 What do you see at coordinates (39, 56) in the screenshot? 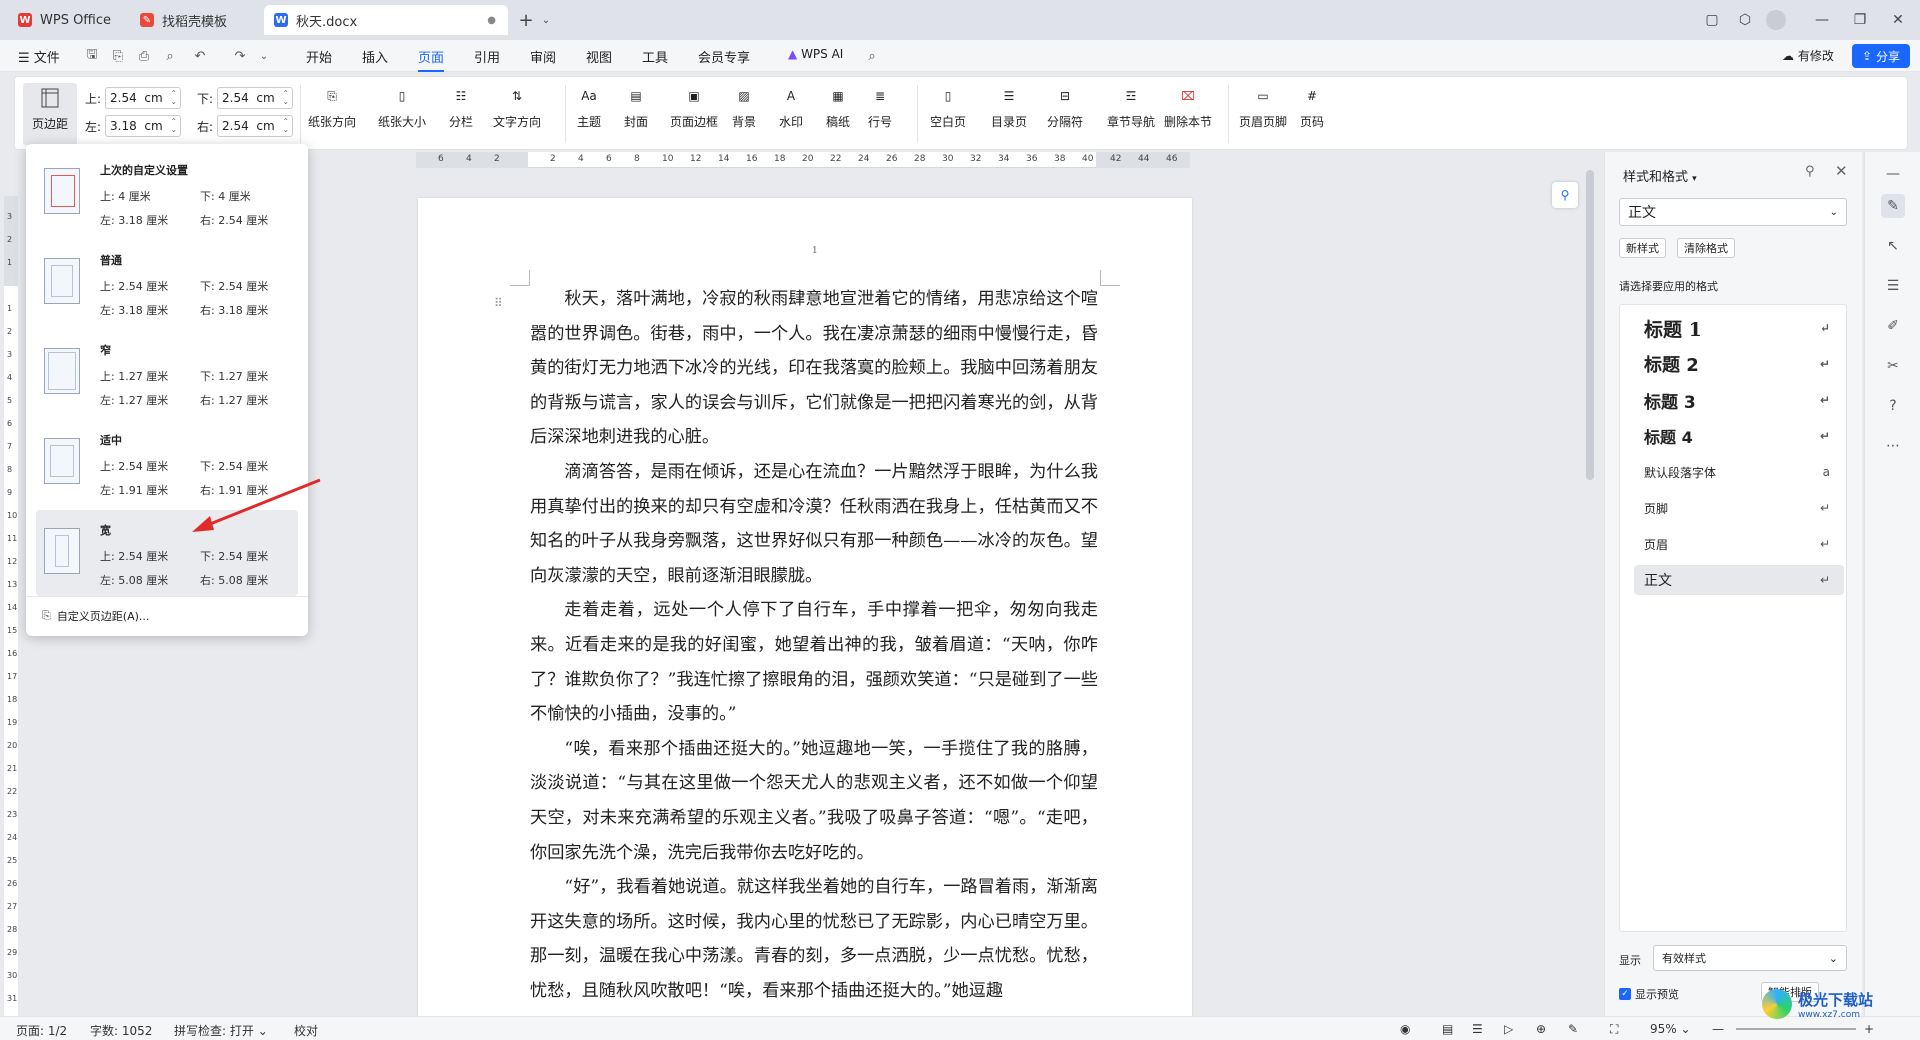
I see `file-menu: ☰ 文件` at bounding box center [39, 56].